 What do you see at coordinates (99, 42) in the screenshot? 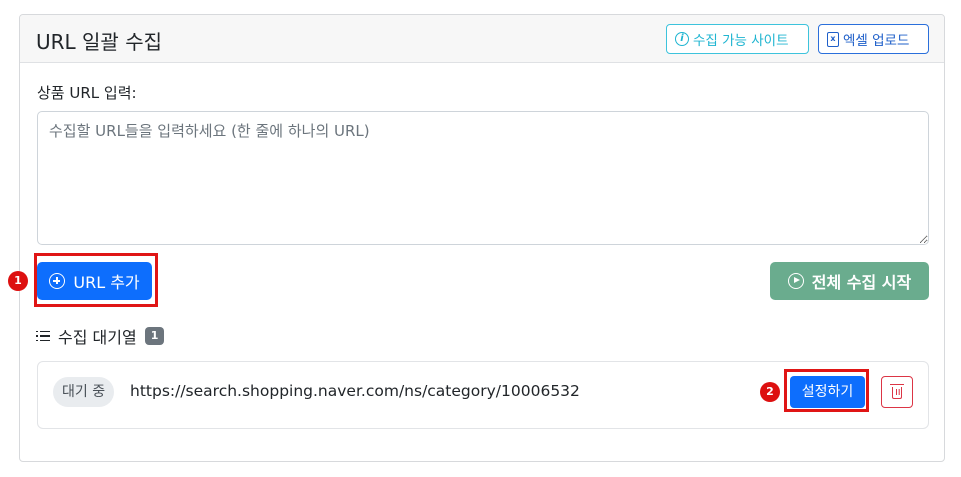
I see `card-title: URL 일괄 수집` at bounding box center [99, 42].